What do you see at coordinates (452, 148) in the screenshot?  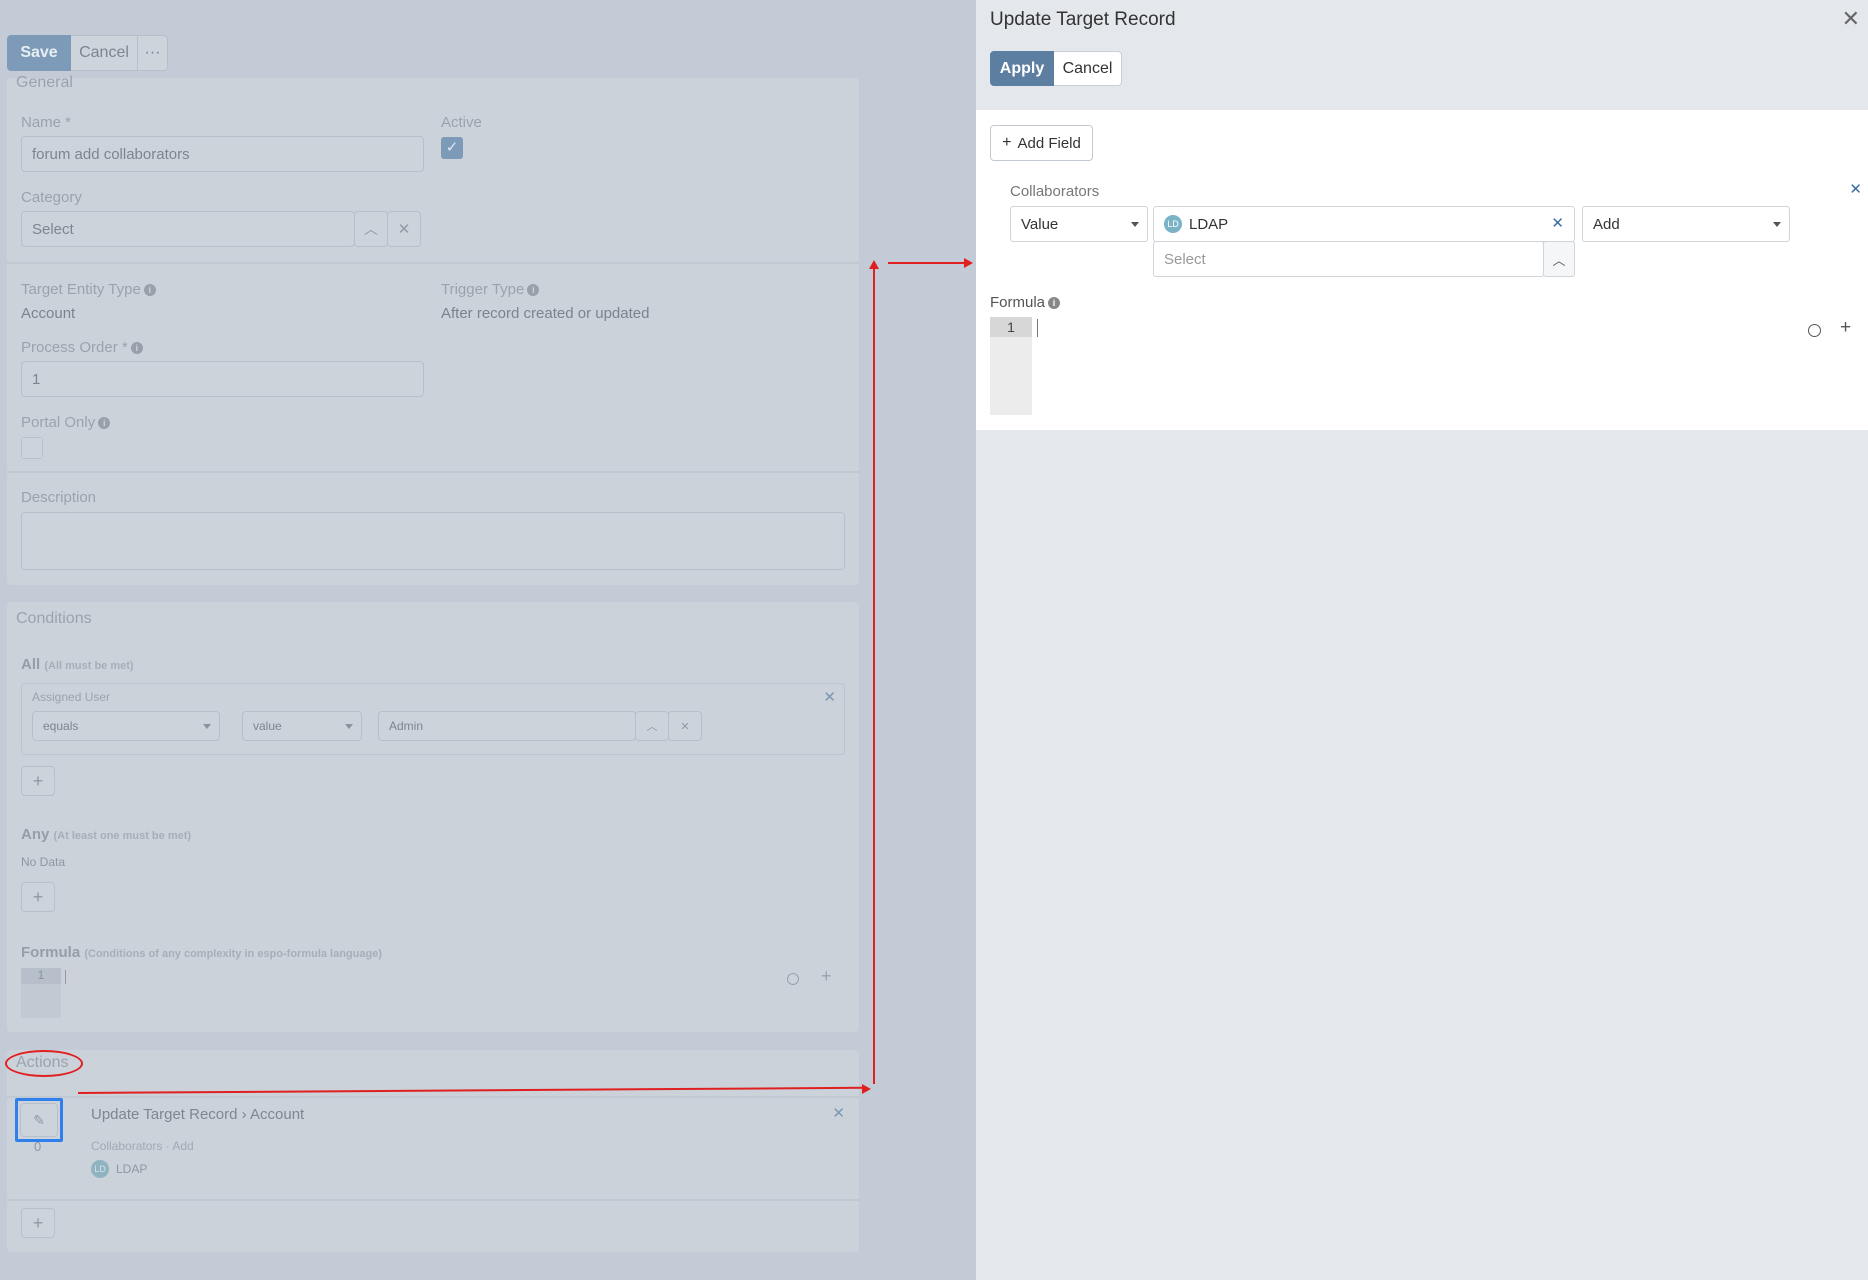 I see `active-checkbox: ✓` at bounding box center [452, 148].